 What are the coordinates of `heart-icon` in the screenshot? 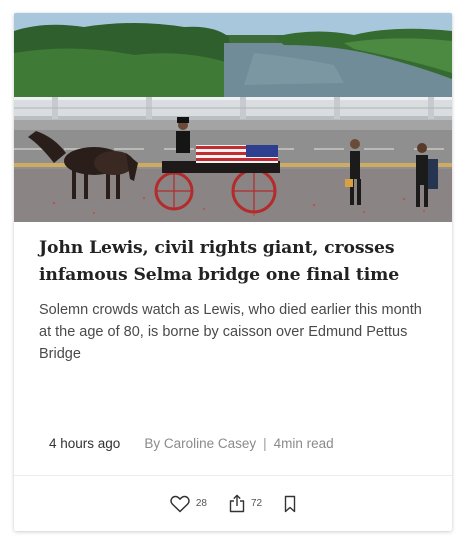 It's located at (180, 504).